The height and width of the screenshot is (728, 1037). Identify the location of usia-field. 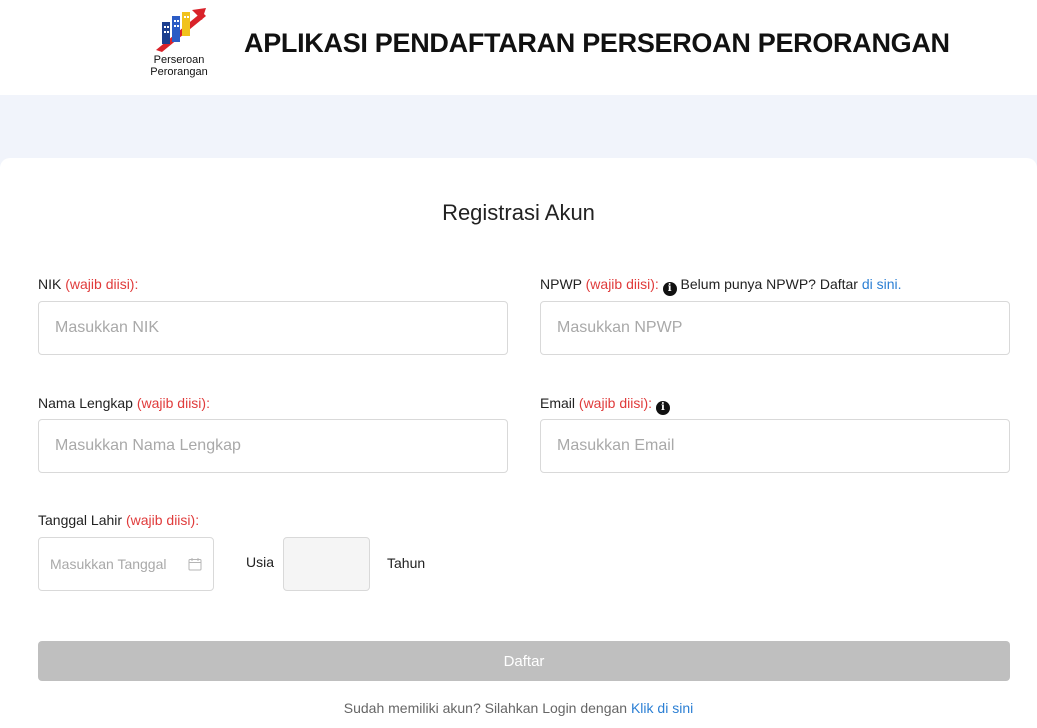
(326, 564).